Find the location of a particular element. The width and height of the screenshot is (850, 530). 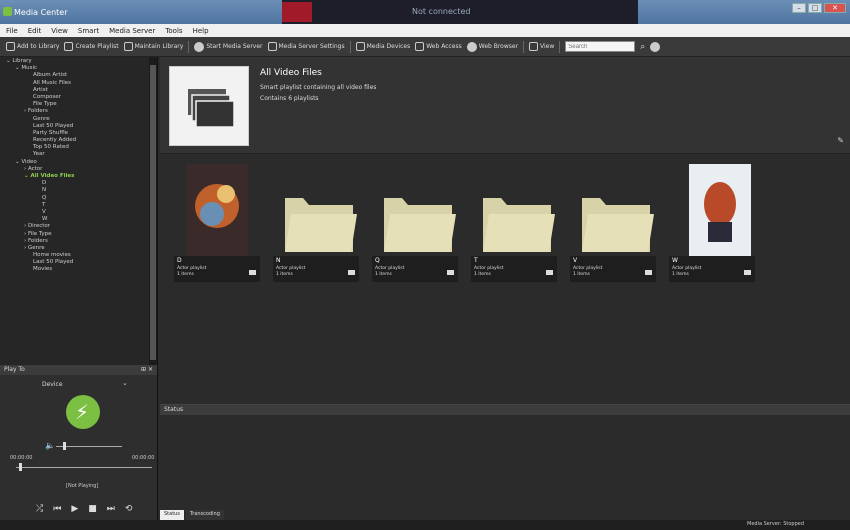

menu-view: View is located at coordinates (59, 31).